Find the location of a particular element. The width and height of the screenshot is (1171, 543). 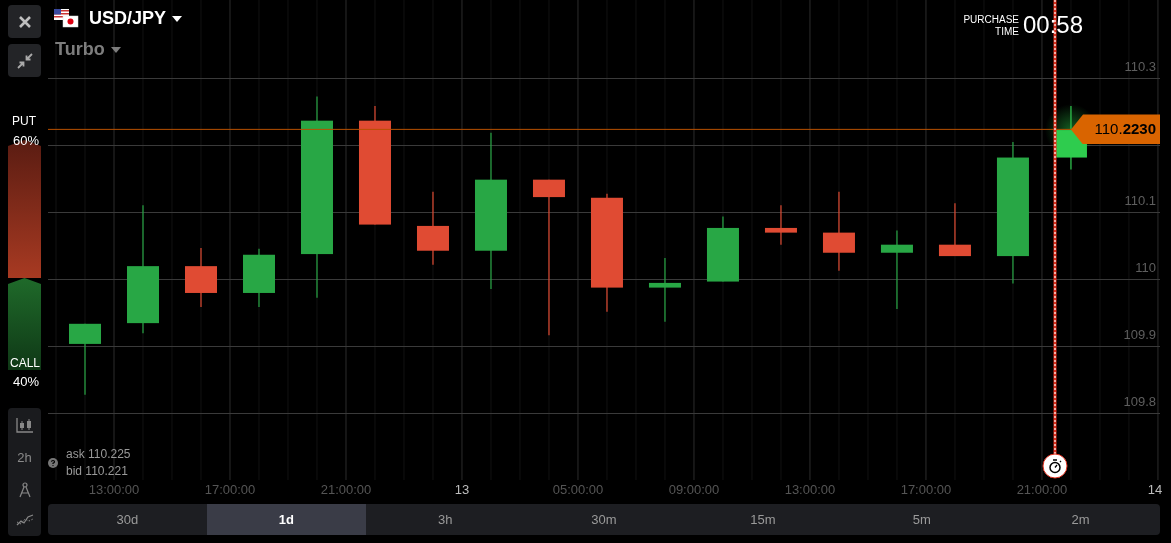

collapse-button is located at coordinates (24, 60).